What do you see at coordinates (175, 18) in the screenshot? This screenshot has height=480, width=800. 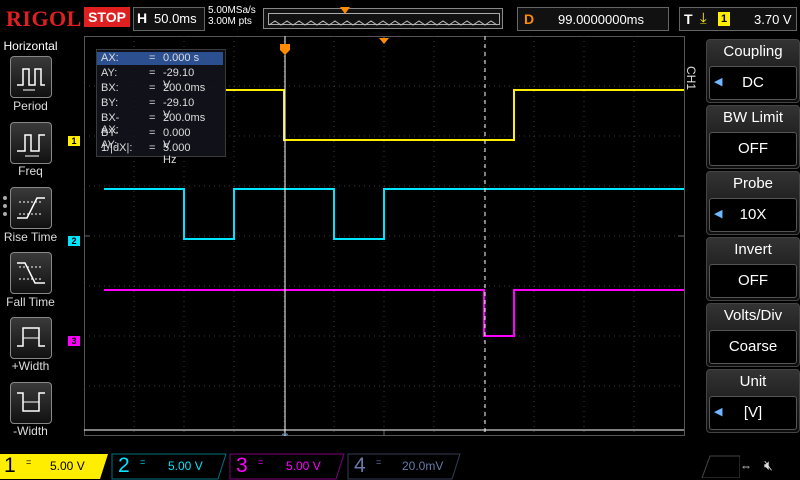 I see `timebase-scale-value: 50.0ms` at bounding box center [175, 18].